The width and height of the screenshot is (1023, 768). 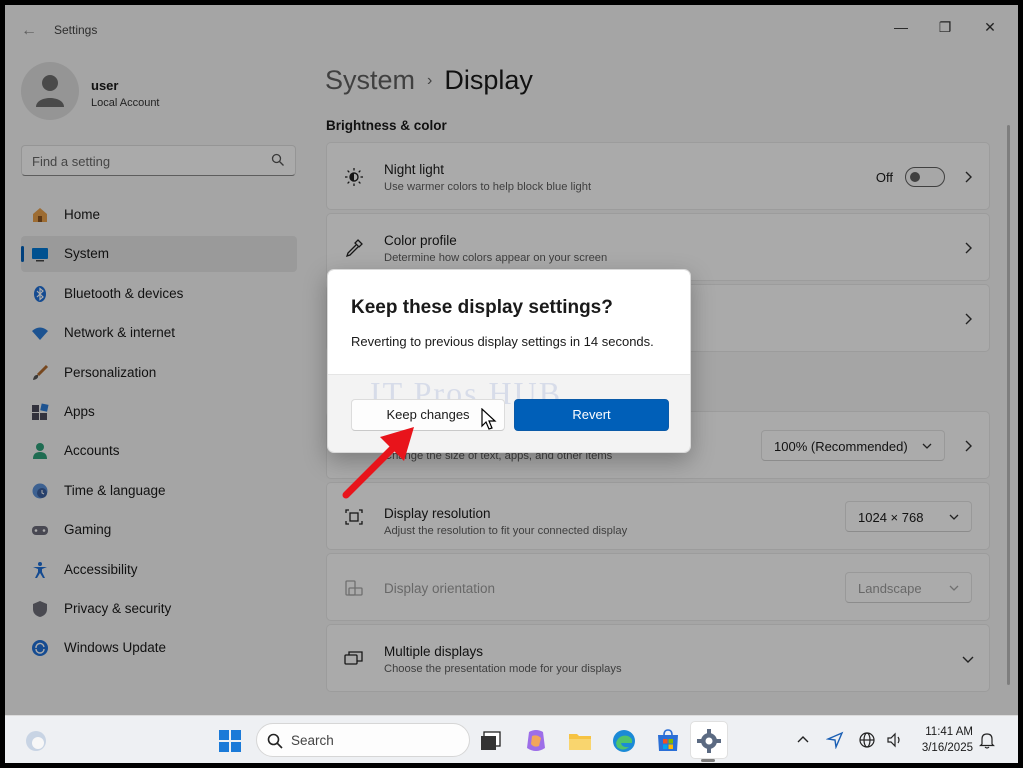 What do you see at coordinates (275, 741) in the screenshot?
I see `search-icon` at bounding box center [275, 741].